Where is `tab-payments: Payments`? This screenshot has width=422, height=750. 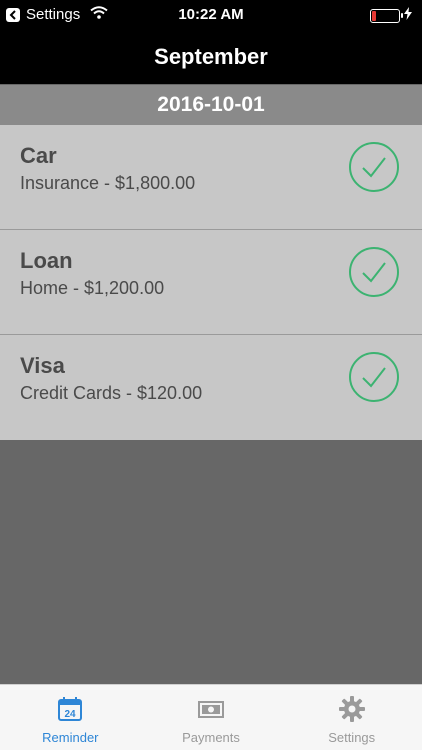 tab-payments: Payments is located at coordinates (211, 717).